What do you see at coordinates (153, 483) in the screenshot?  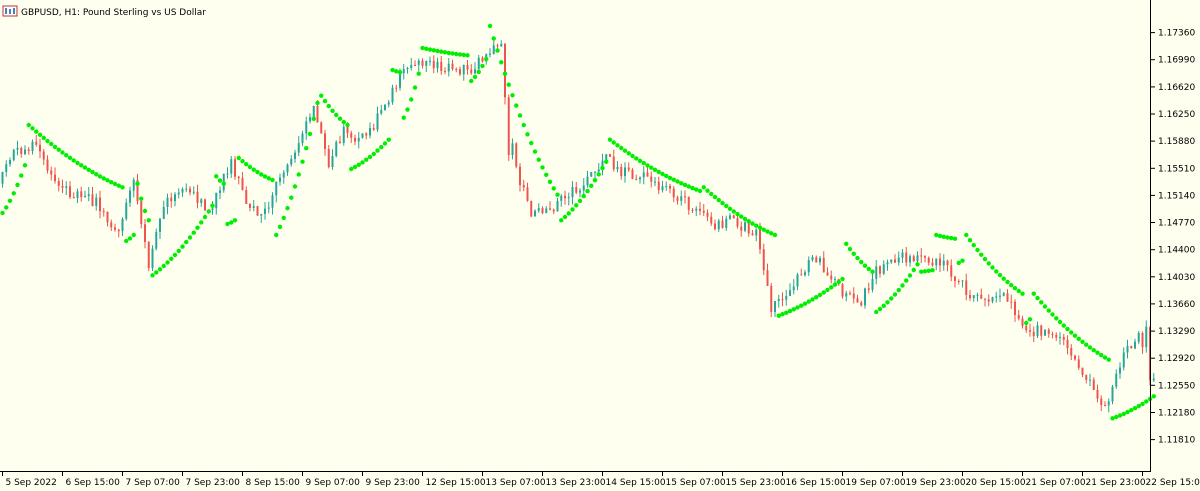 I see `time-tick-label: 7 Sep 07:00` at bounding box center [153, 483].